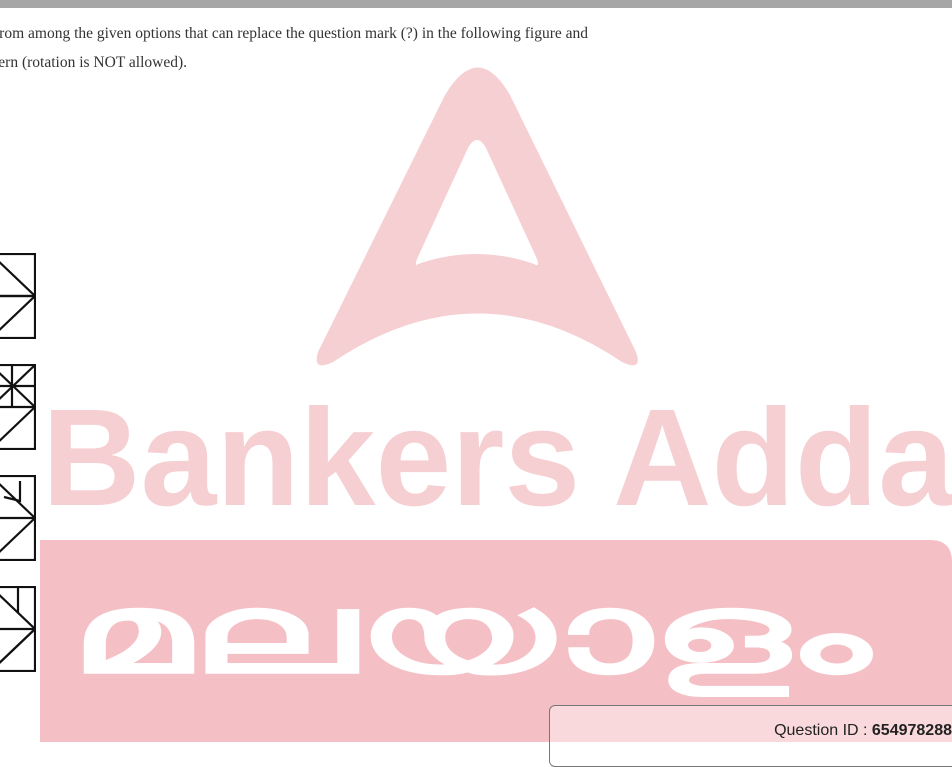 The width and height of the screenshot is (952, 767). What do you see at coordinates (823, 730) in the screenshot?
I see `question-id-label: Question ID :` at bounding box center [823, 730].